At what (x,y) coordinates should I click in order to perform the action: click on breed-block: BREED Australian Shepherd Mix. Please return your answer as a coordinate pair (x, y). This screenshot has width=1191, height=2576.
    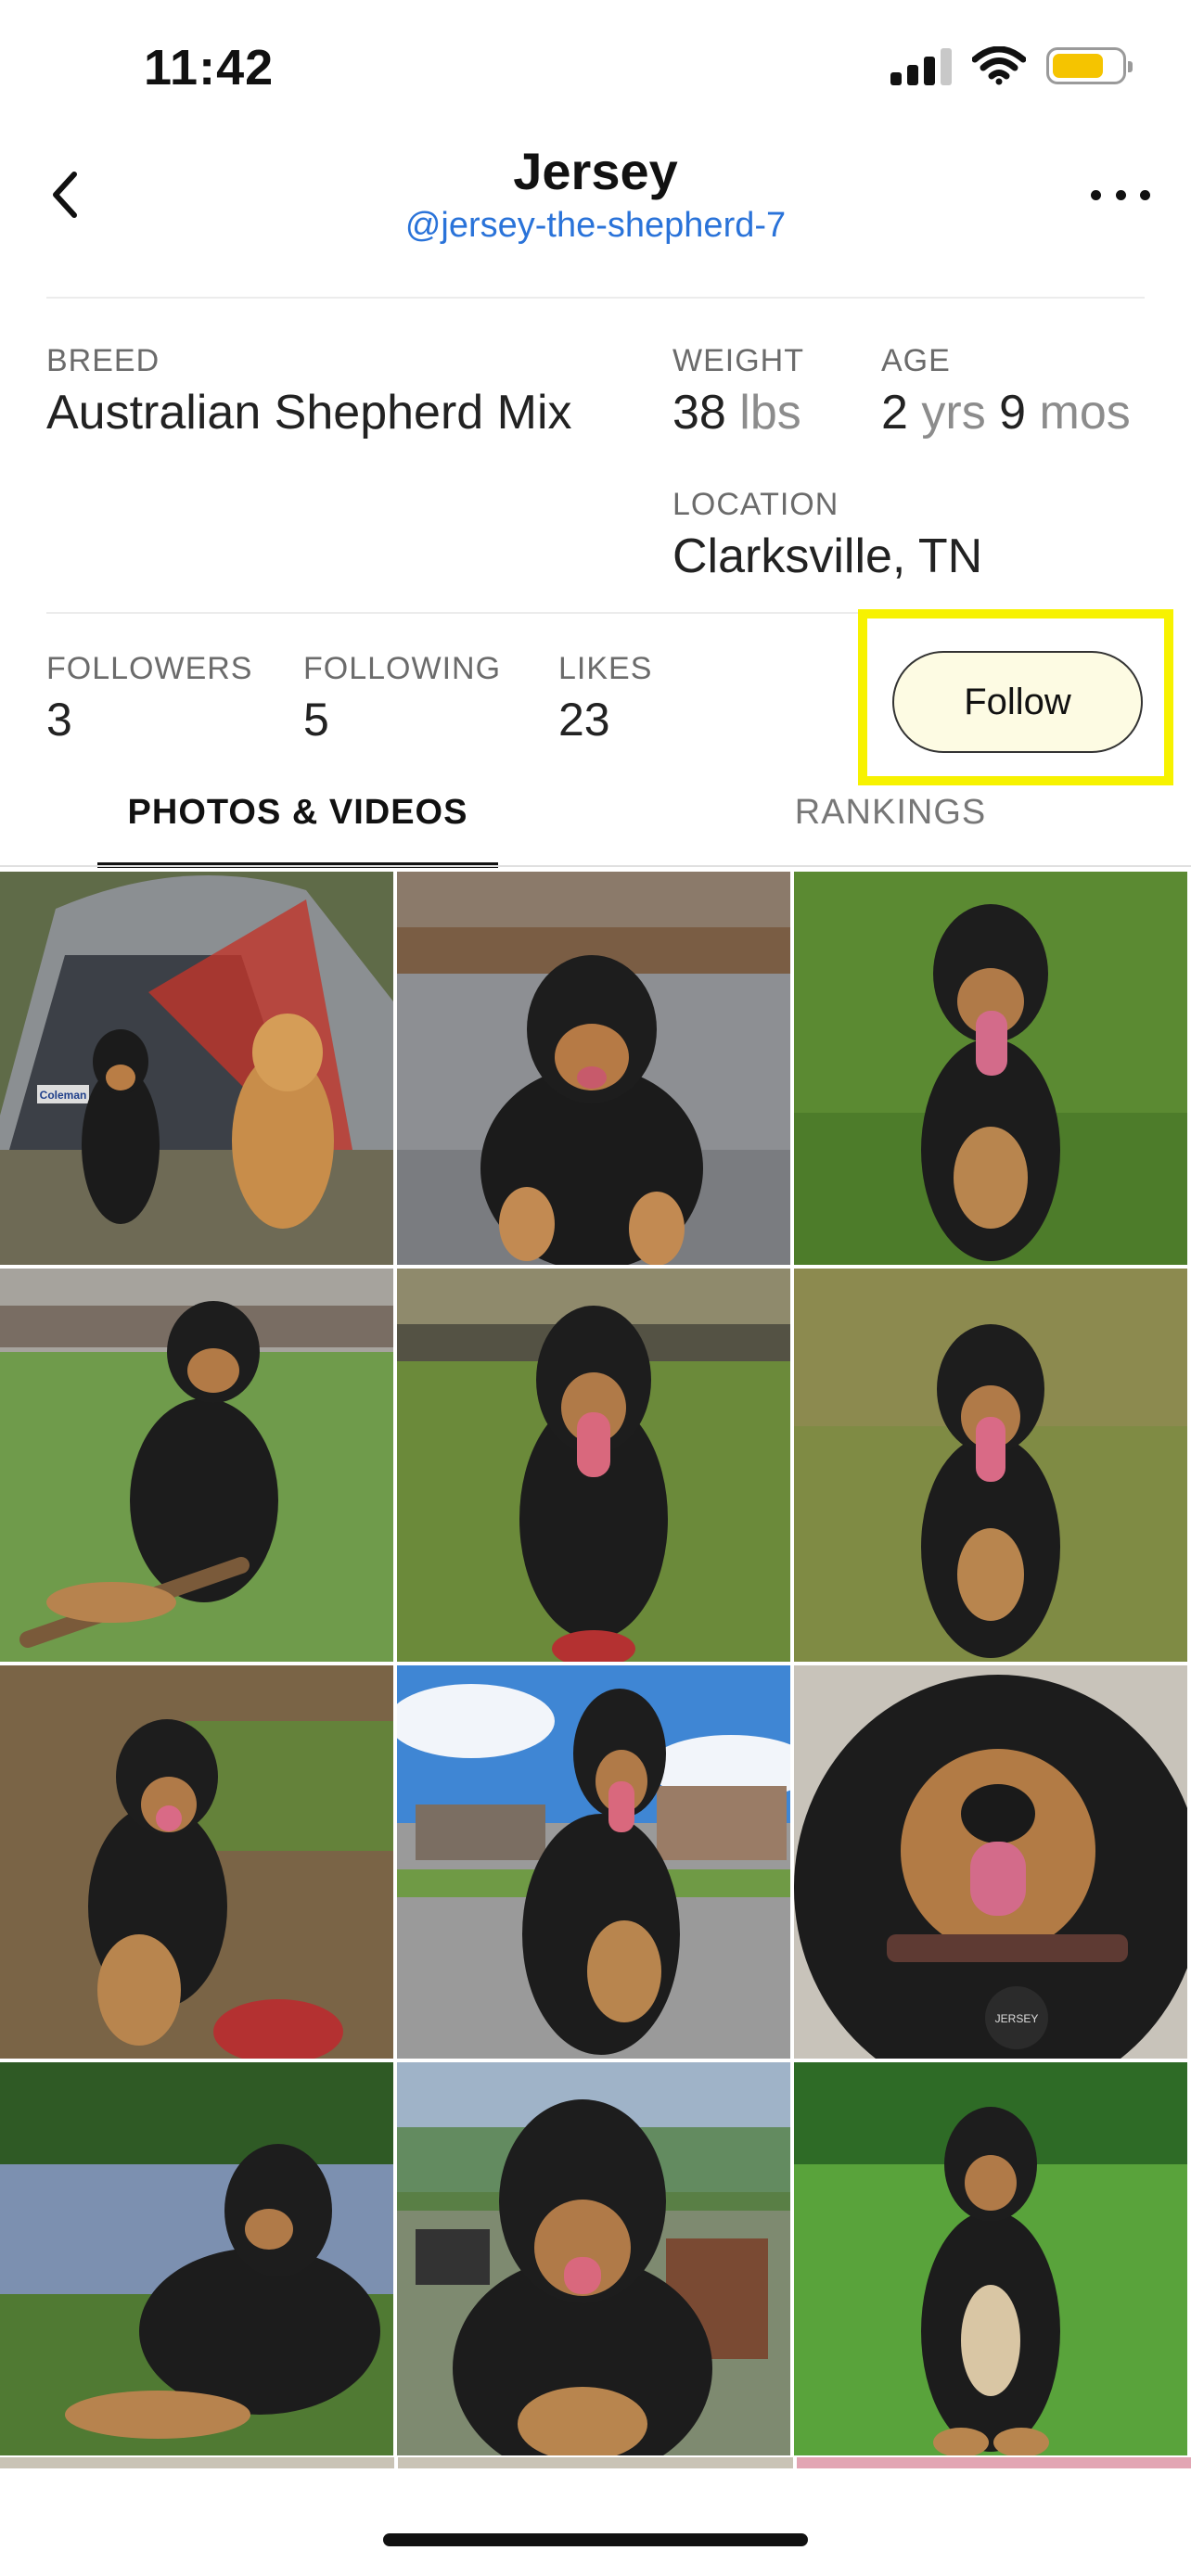
    Looking at the image, I should click on (309, 391).